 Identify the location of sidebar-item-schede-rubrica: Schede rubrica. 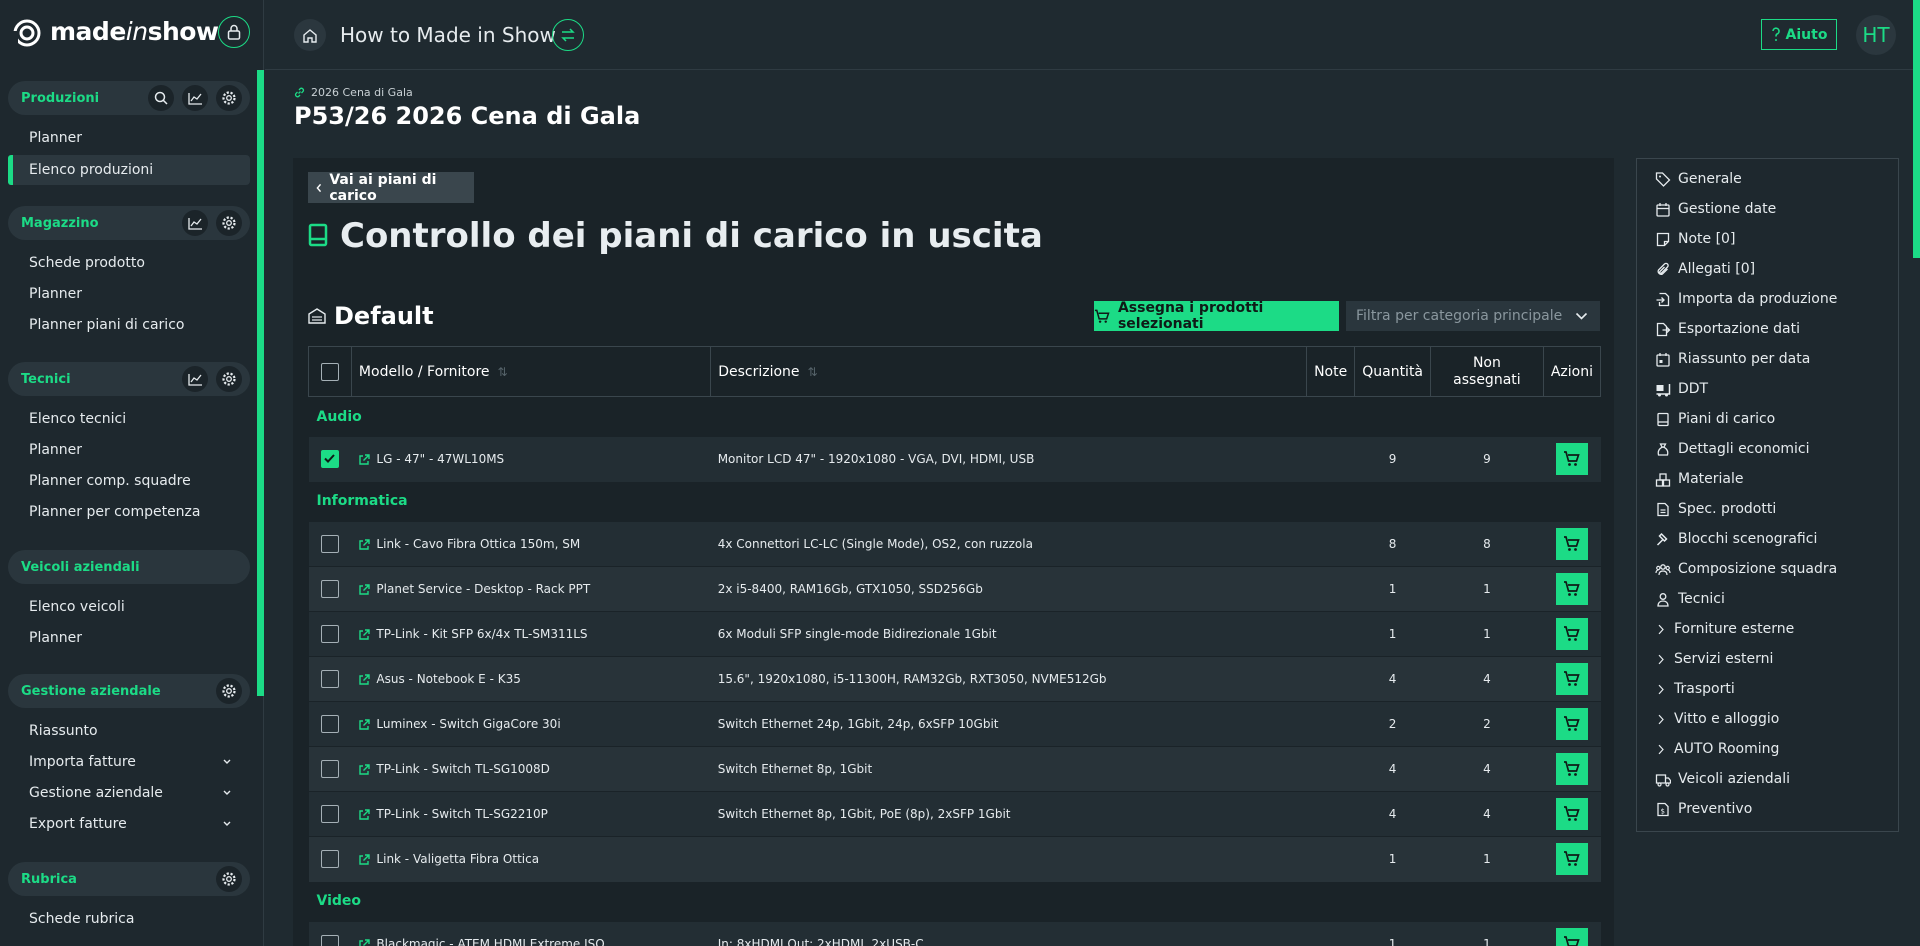
(81, 919).